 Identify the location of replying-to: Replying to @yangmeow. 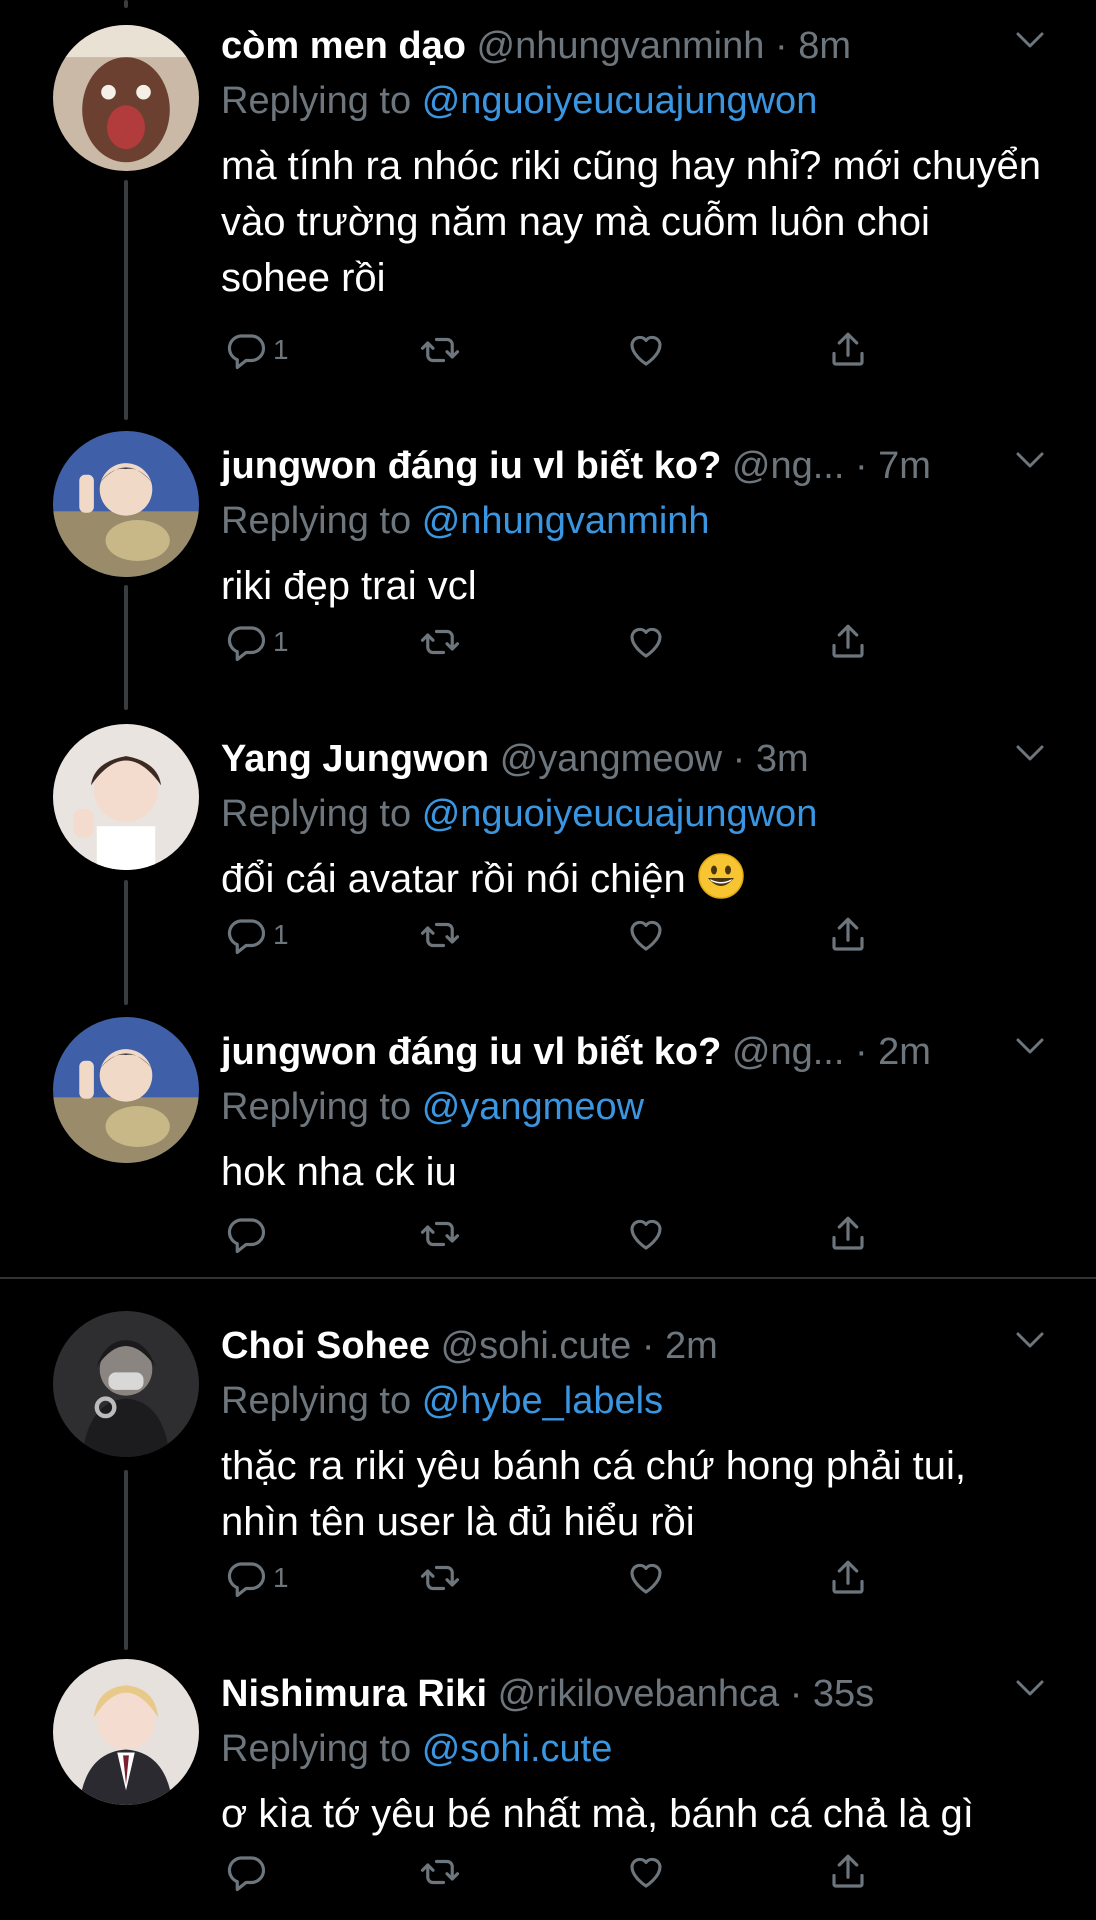
(432, 1107).